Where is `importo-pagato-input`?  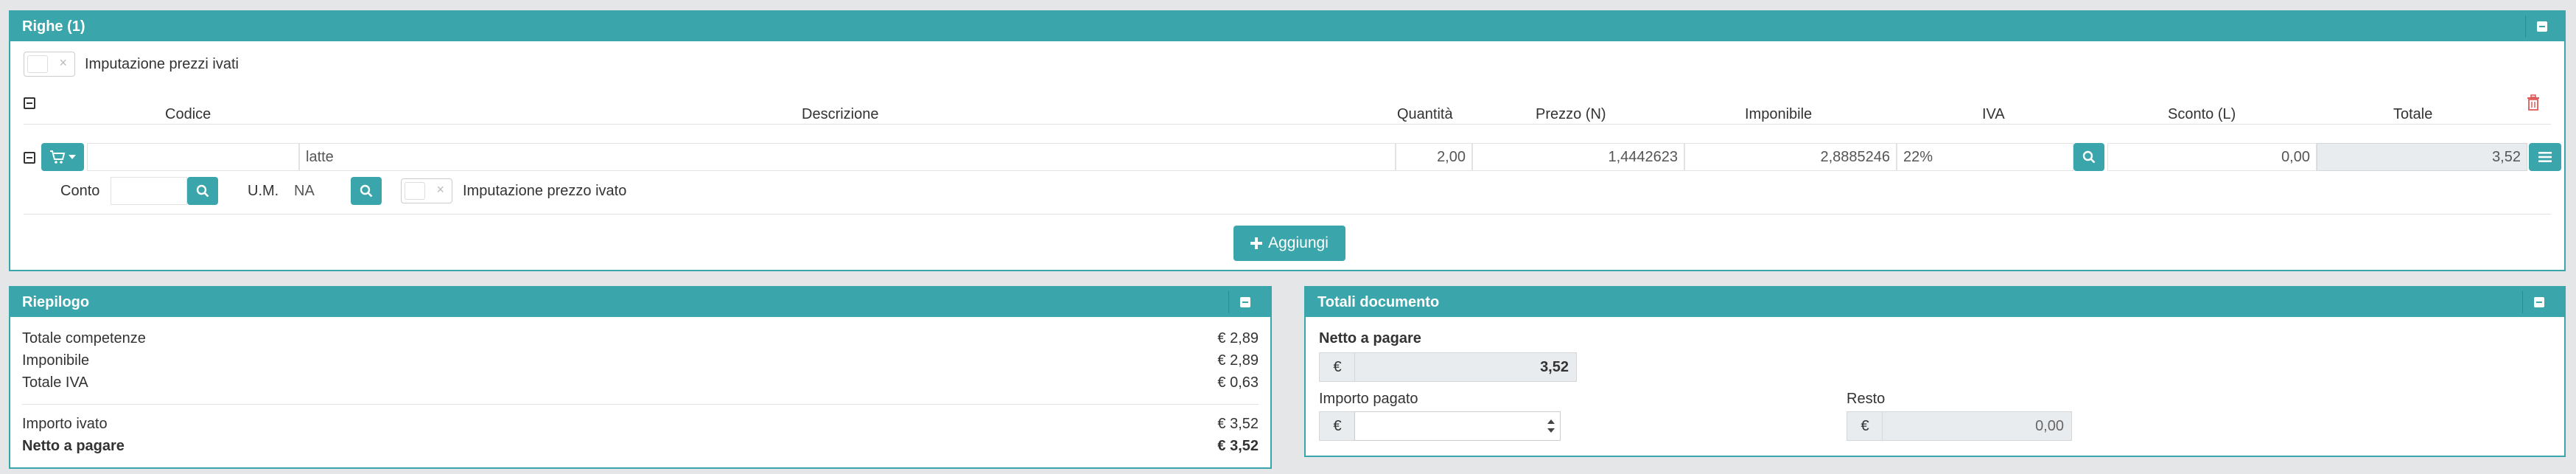 importo-pagato-input is located at coordinates (1457, 426).